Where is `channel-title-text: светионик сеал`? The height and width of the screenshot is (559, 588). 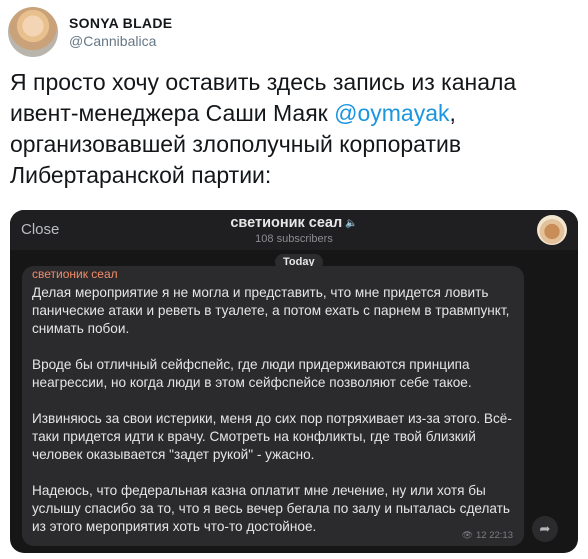 channel-title-text: светионик сеал is located at coordinates (286, 223).